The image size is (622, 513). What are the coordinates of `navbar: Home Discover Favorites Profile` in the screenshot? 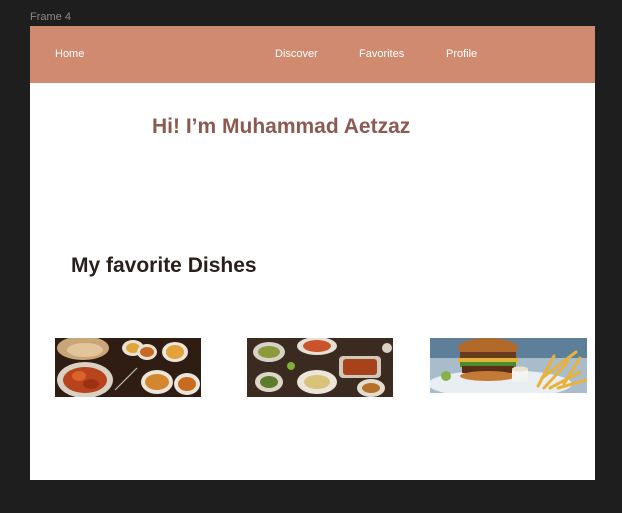 It's located at (312, 54).